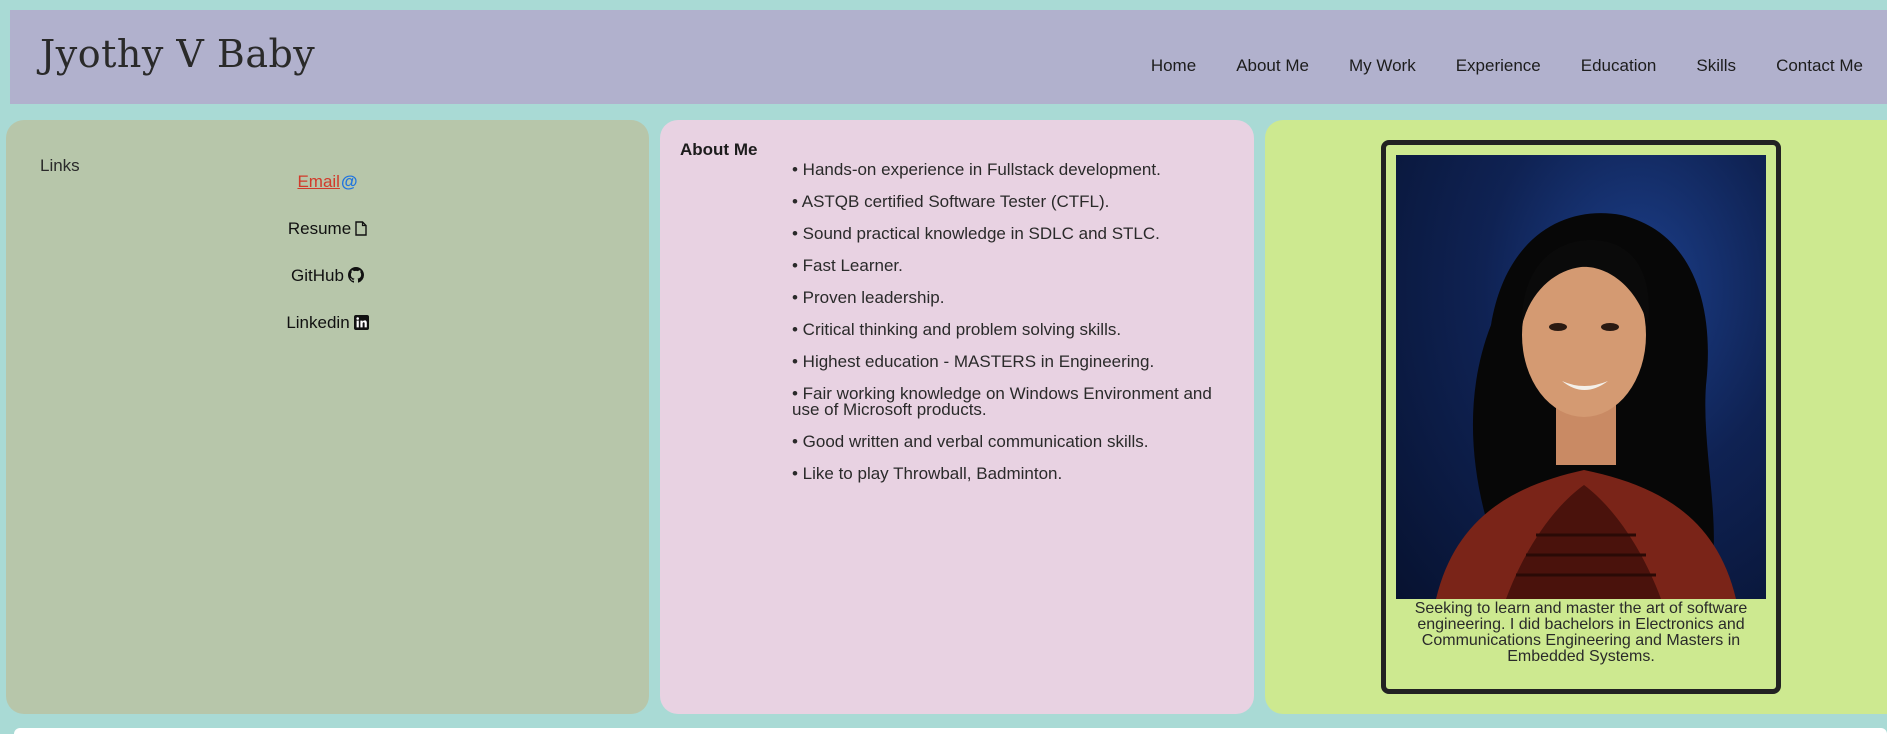 This screenshot has width=1887, height=734. I want to click on resume-label: Resume, so click(319, 228).